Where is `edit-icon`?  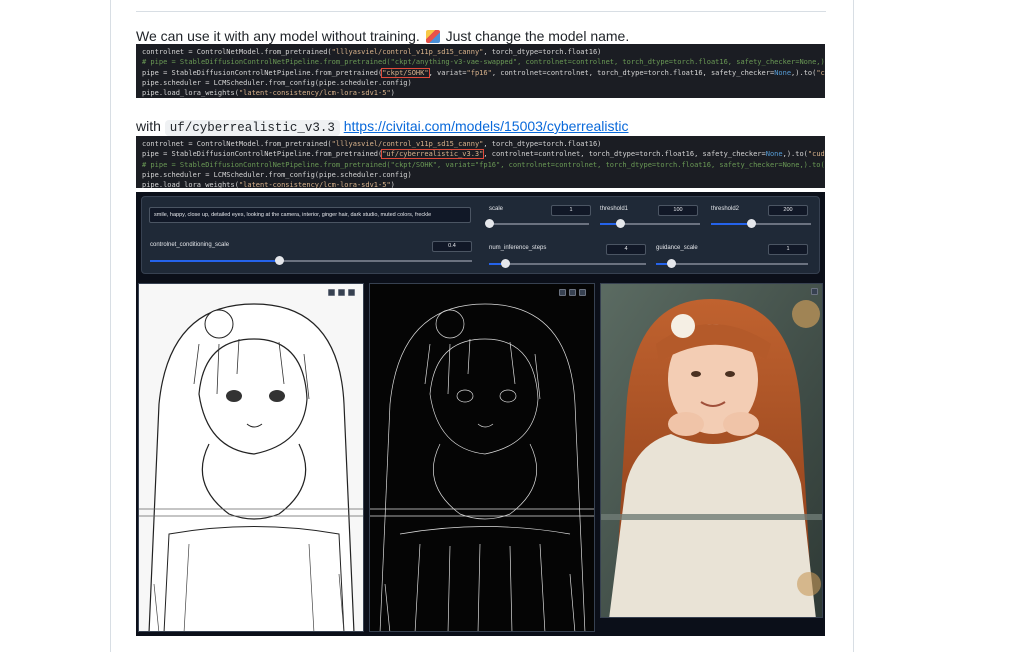 edit-icon is located at coordinates (341, 292).